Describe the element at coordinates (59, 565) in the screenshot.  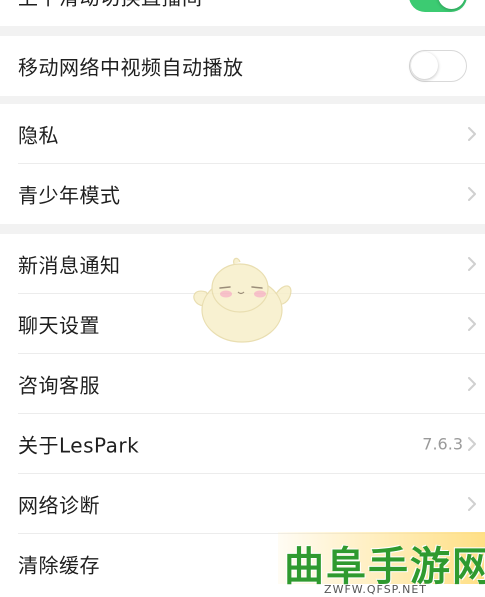
I see `row-label: 清除缓存` at that location.